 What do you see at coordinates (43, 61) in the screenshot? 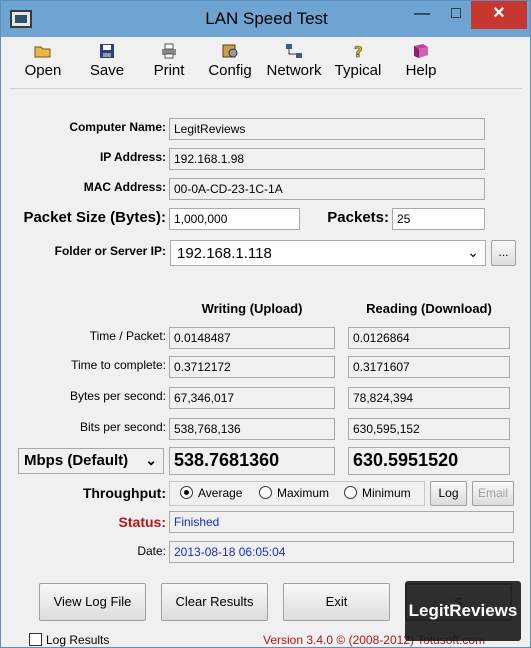
I see `open-button: Open` at bounding box center [43, 61].